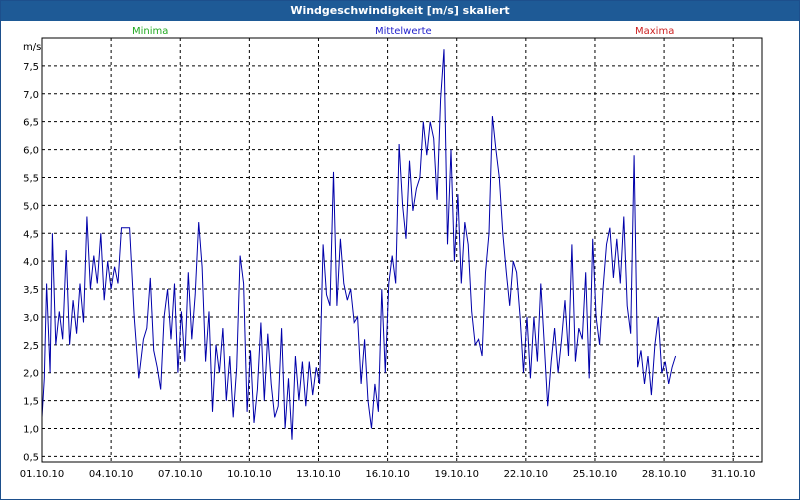 This screenshot has width=800, height=500. I want to click on y-tick-label: 4,0, so click(31, 262).